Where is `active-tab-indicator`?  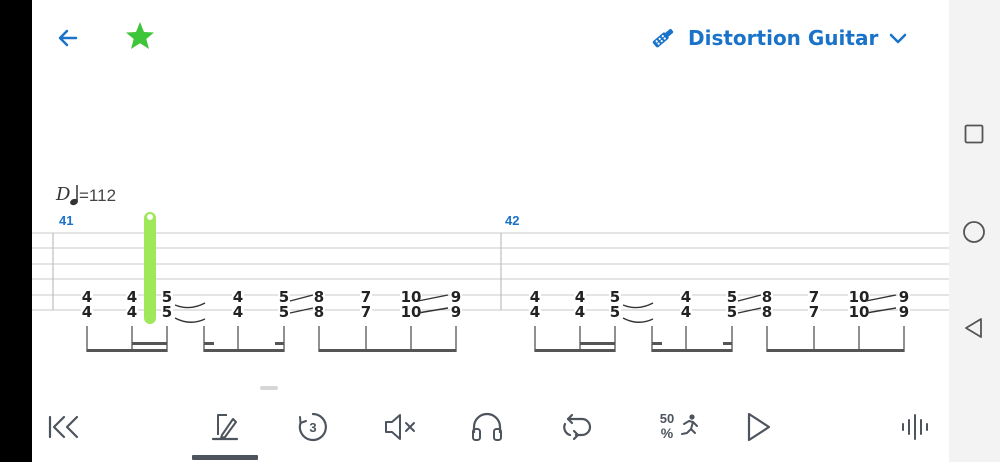
active-tab-indicator is located at coordinates (225, 457).